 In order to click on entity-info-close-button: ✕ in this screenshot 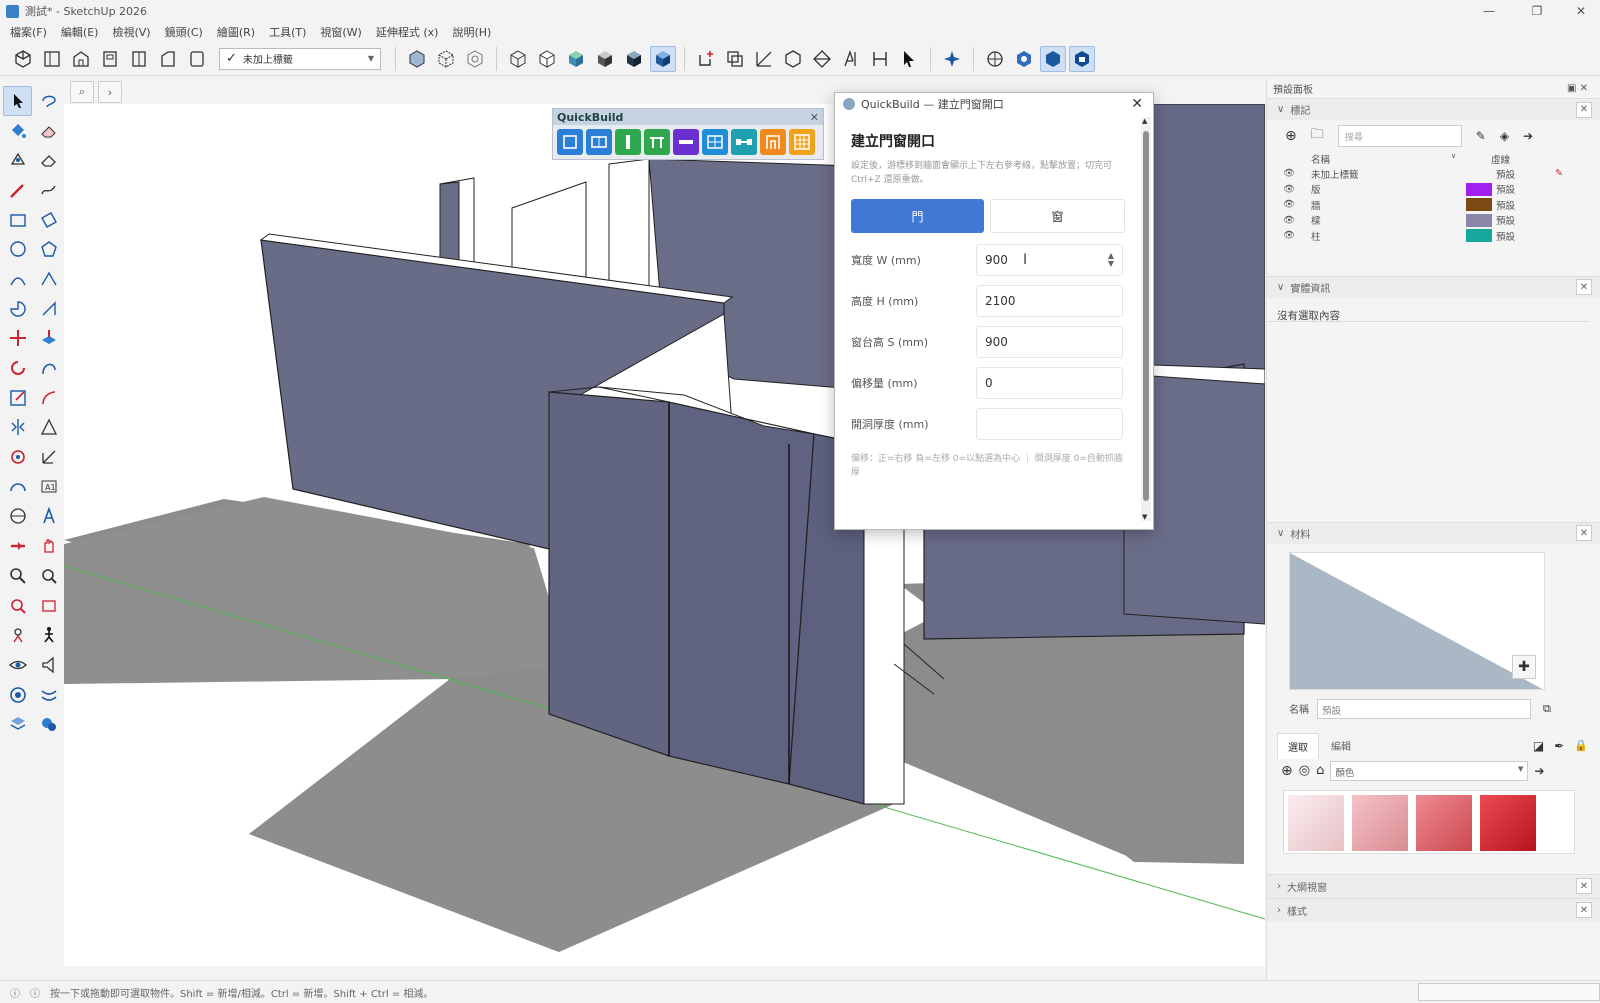, I will do `click(1584, 287)`.